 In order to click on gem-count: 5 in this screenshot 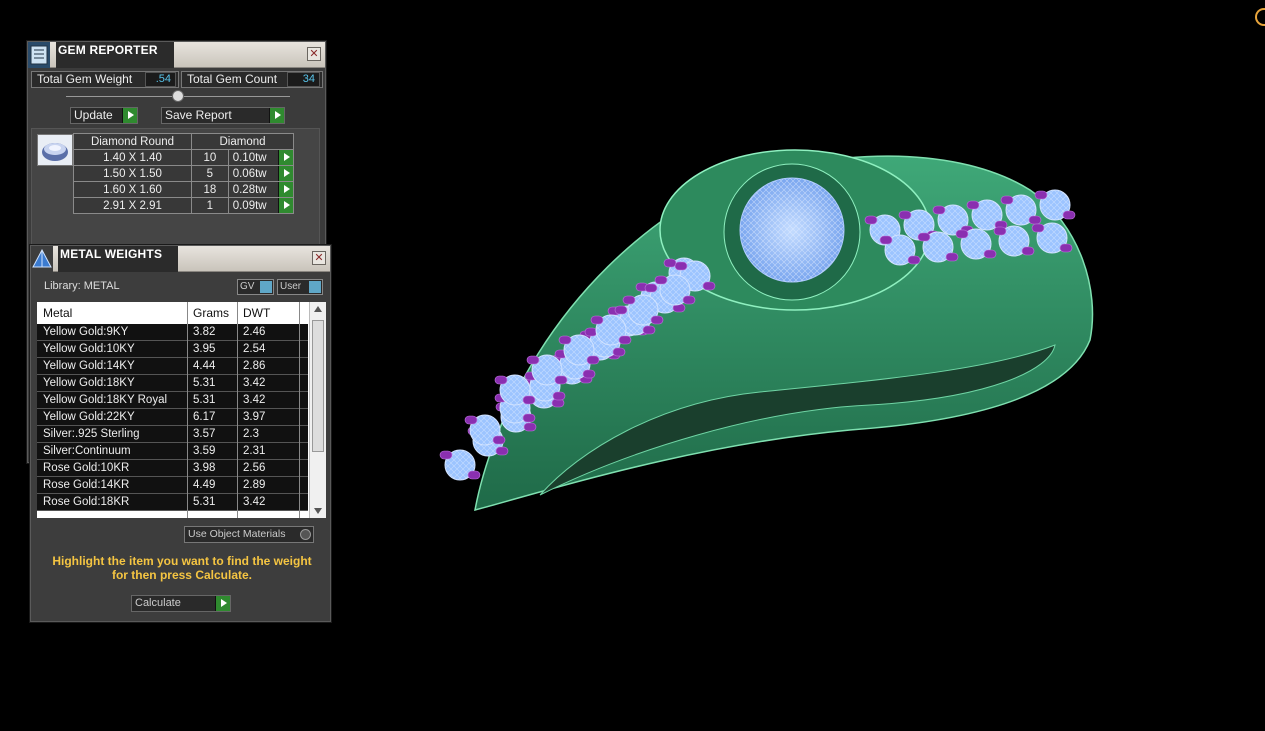, I will do `click(210, 173)`.